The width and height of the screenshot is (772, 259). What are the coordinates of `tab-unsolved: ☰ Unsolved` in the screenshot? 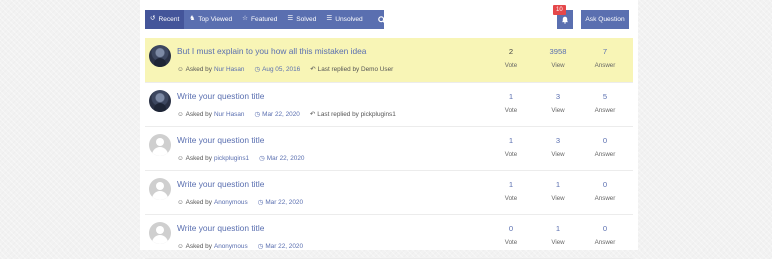 It's located at (344, 19).